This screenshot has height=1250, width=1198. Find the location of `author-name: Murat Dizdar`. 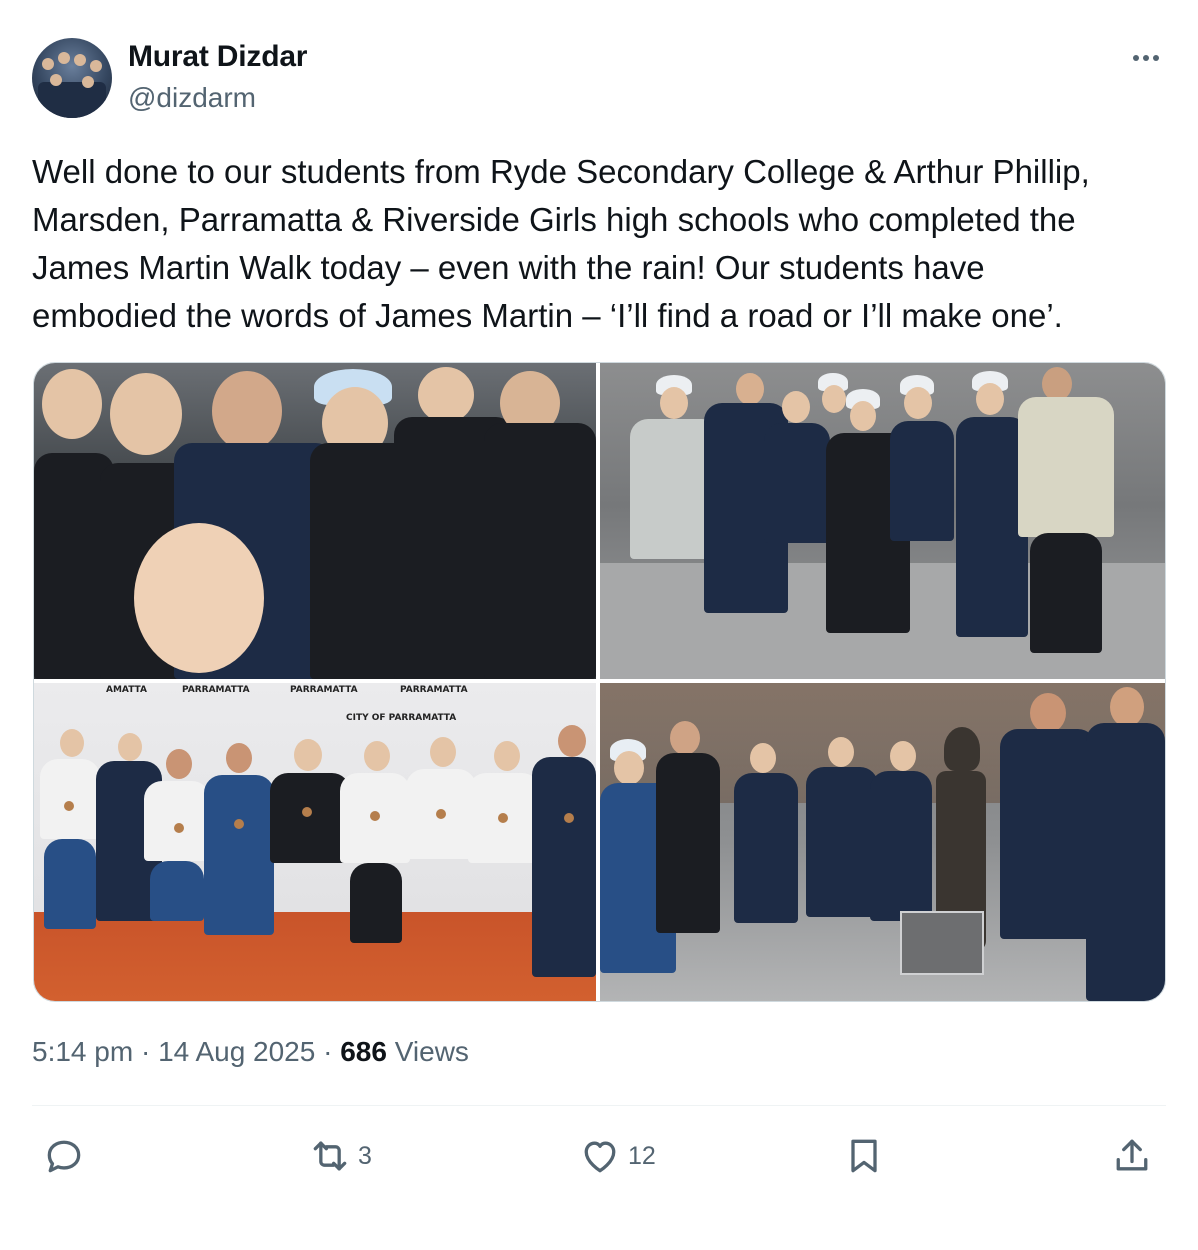

author-name: Murat Dizdar is located at coordinates (217, 57).